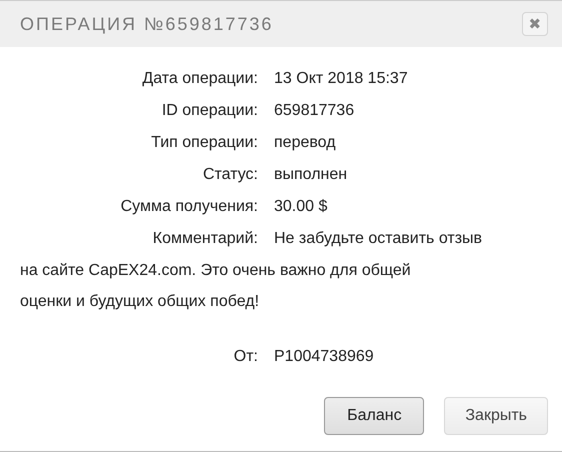 The width and height of the screenshot is (562, 452). I want to click on comment-line: Не забудьте оставить отзыв, so click(378, 239).